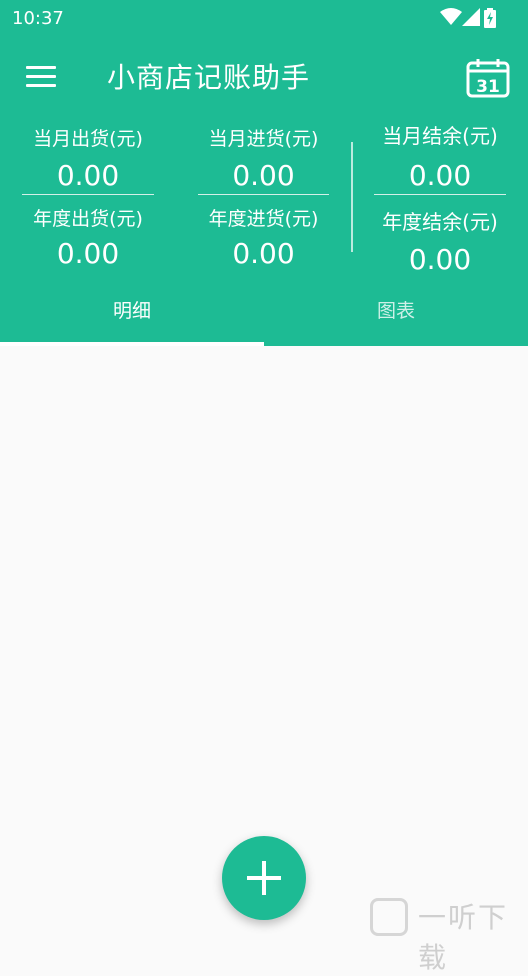 The height and width of the screenshot is (976, 528). Describe the element at coordinates (490, 18) in the screenshot. I see `battery-charging-icon` at that location.